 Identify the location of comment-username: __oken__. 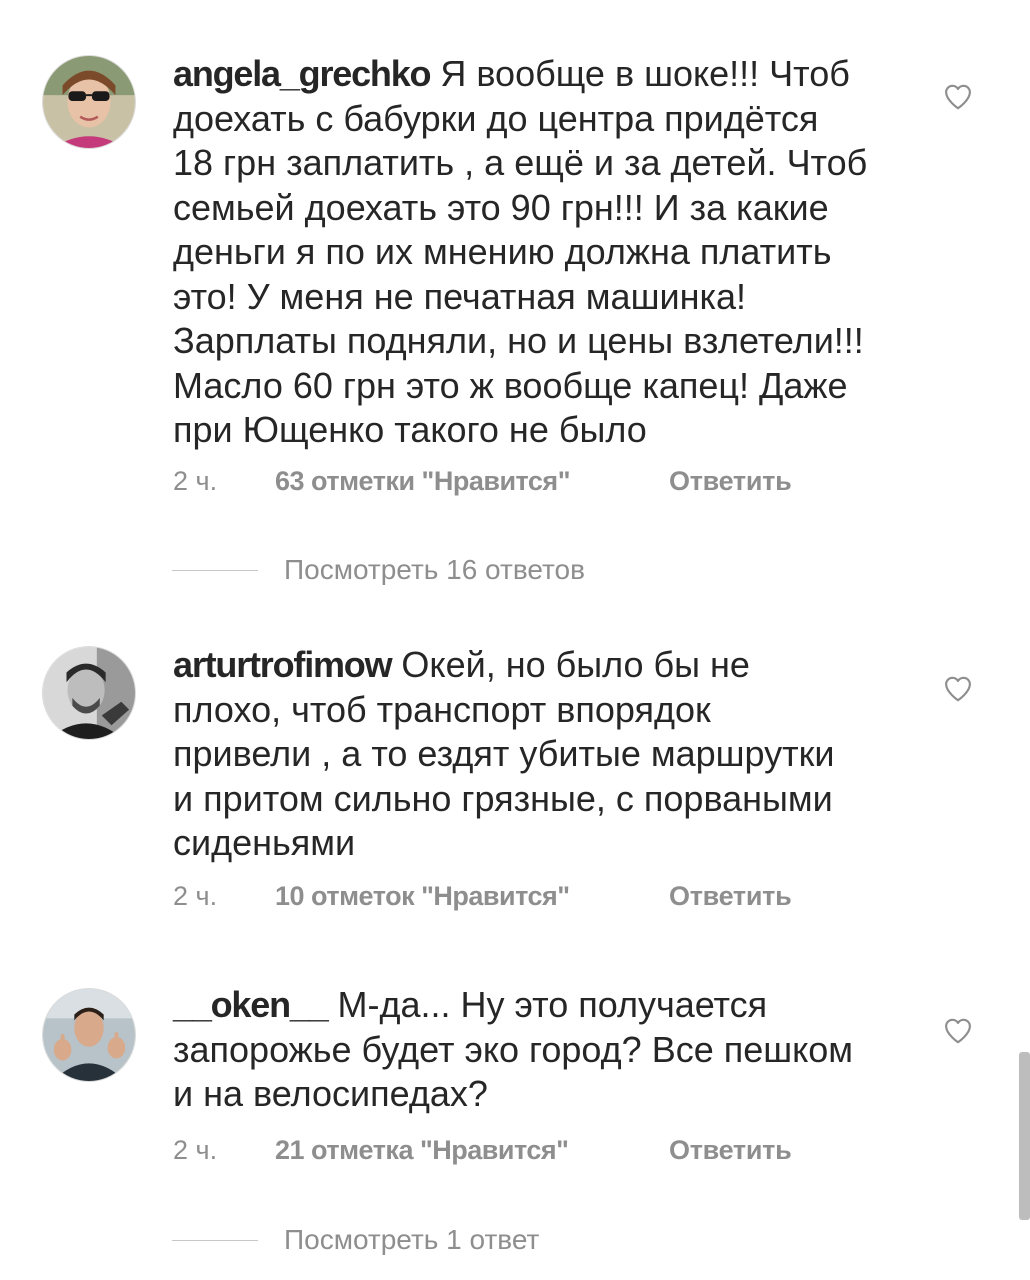
(251, 1004).